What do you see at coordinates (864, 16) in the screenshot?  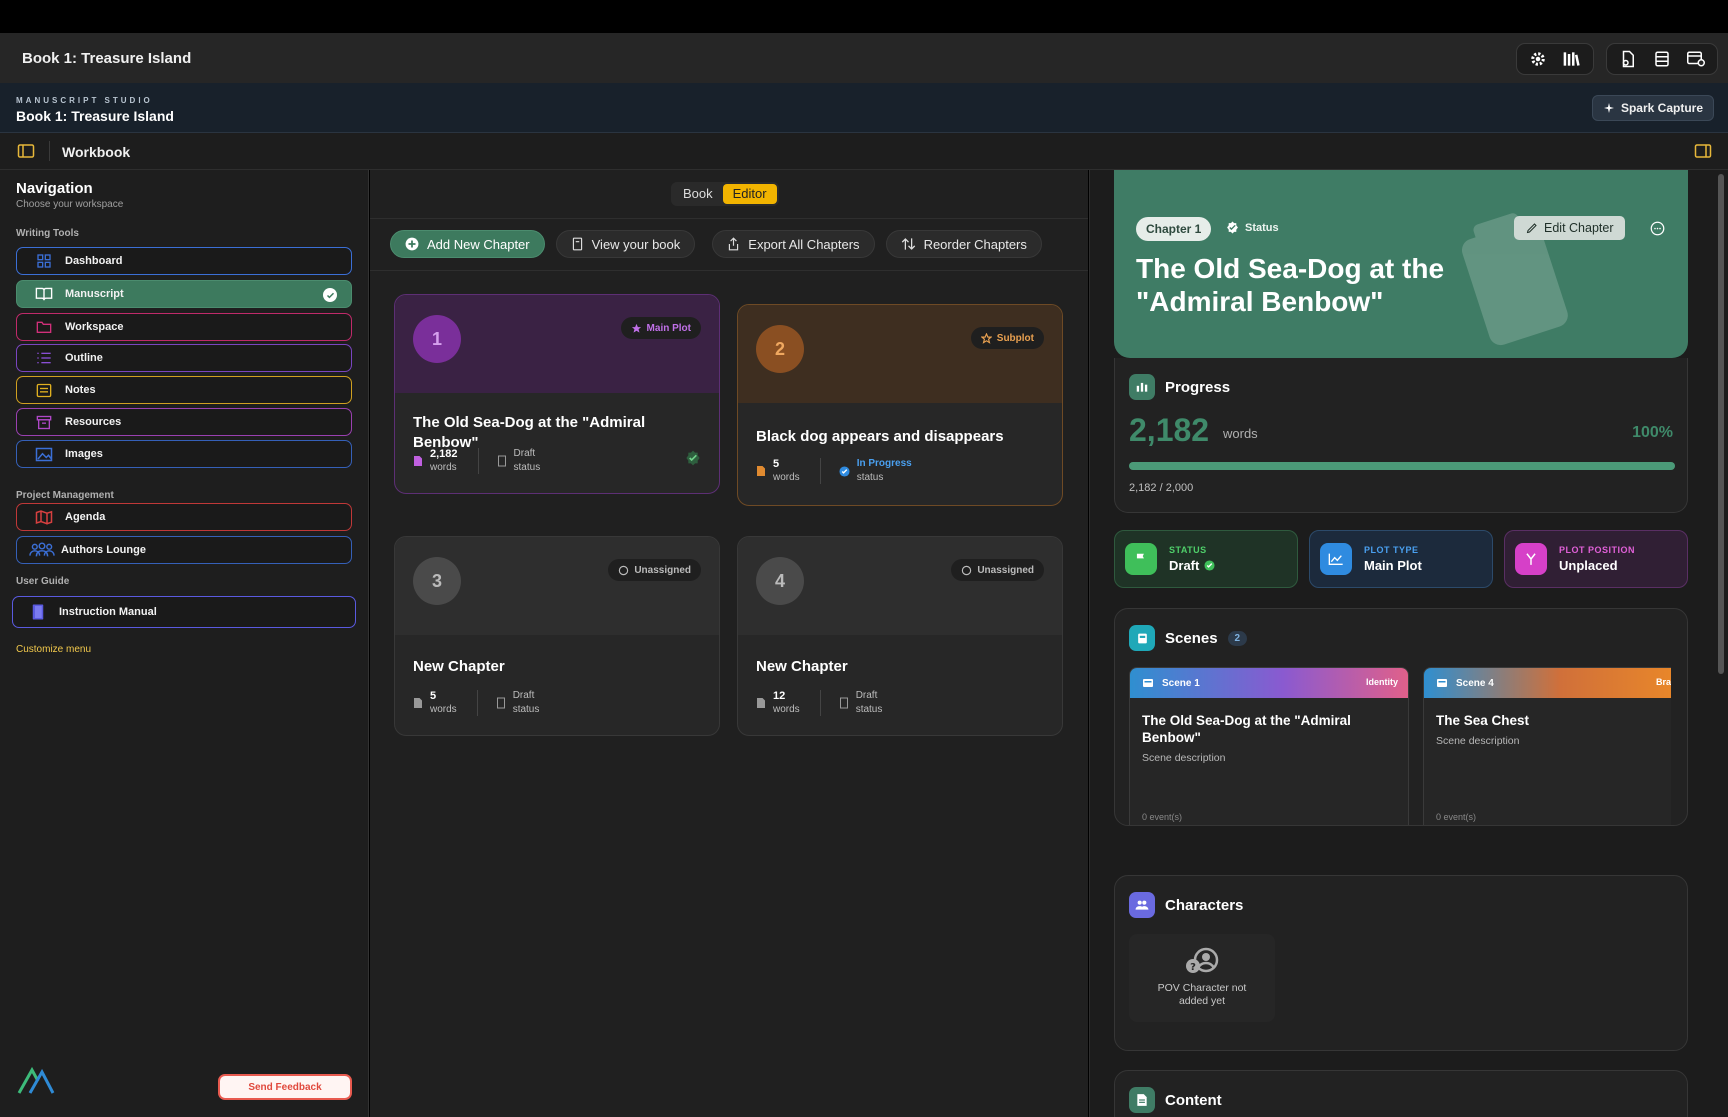 I see `top-strip` at bounding box center [864, 16].